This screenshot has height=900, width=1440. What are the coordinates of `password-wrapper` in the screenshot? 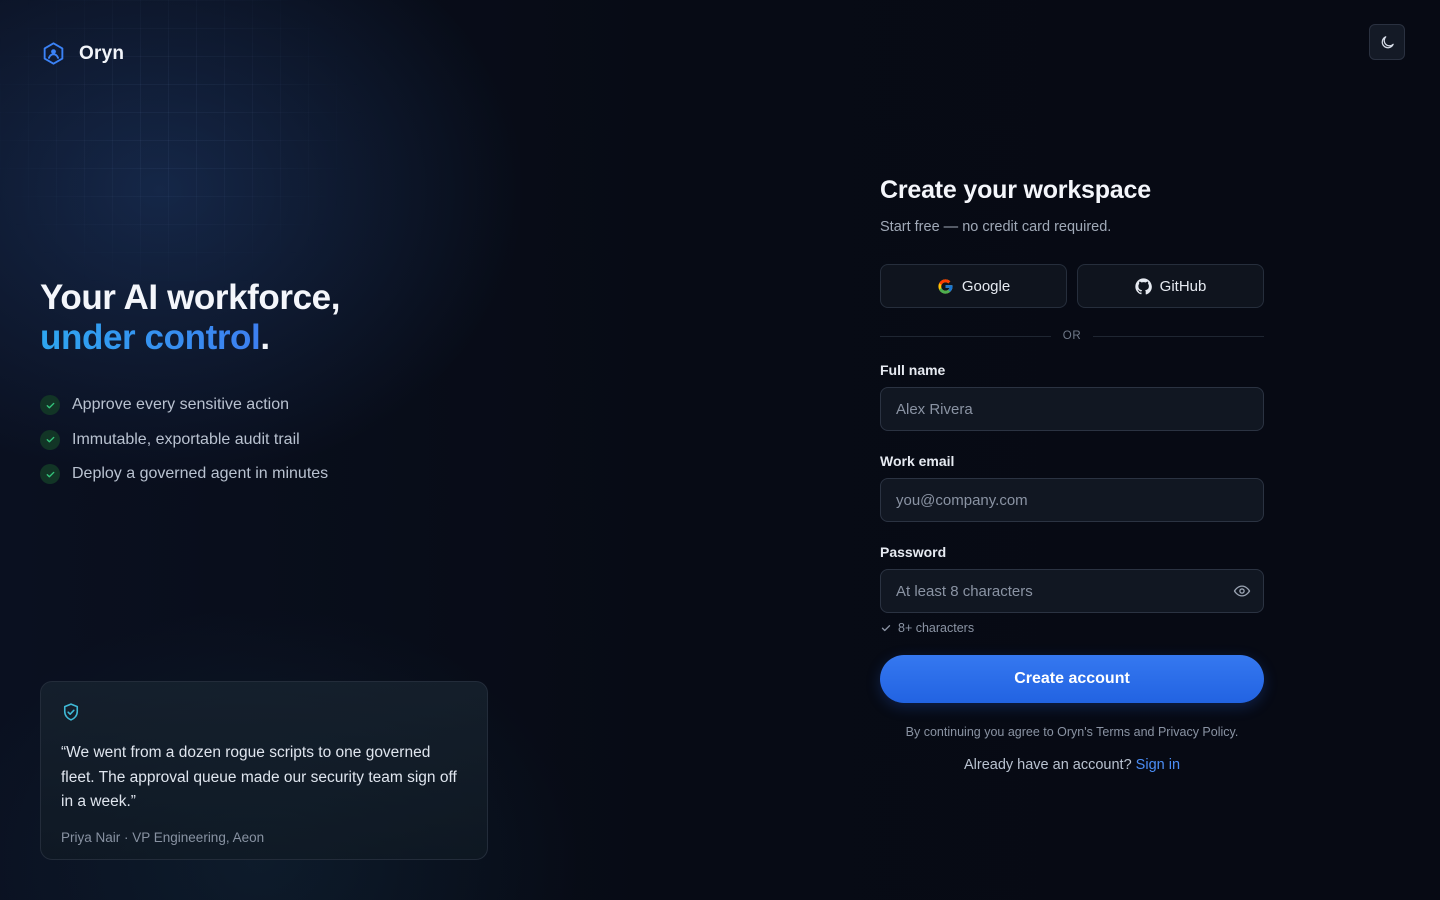 It's located at (1072, 591).